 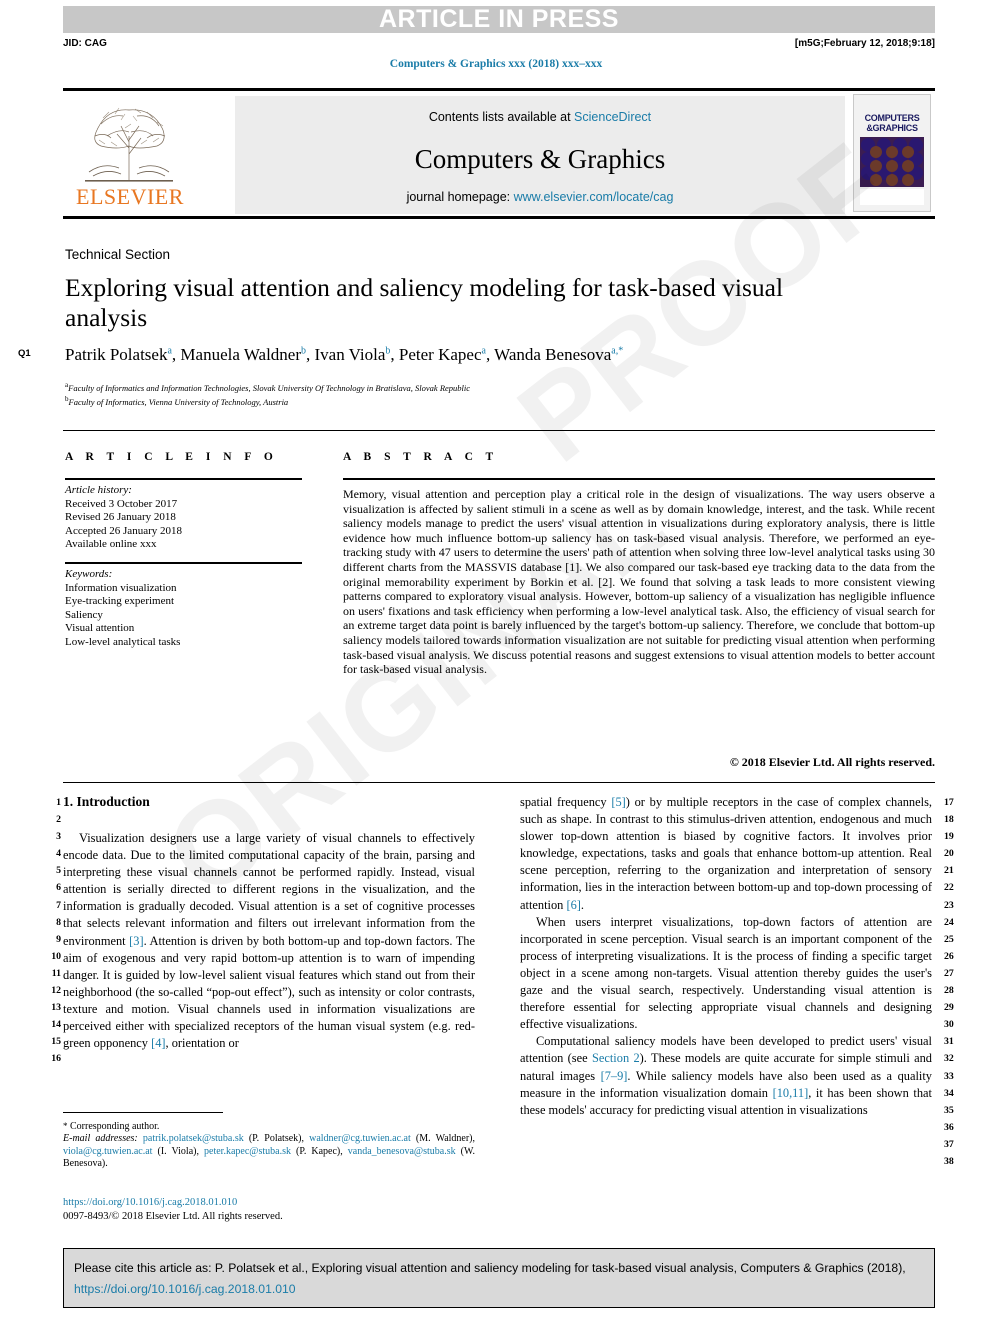 What do you see at coordinates (100, 628) in the screenshot?
I see `keyword-item: Visual attention` at bounding box center [100, 628].